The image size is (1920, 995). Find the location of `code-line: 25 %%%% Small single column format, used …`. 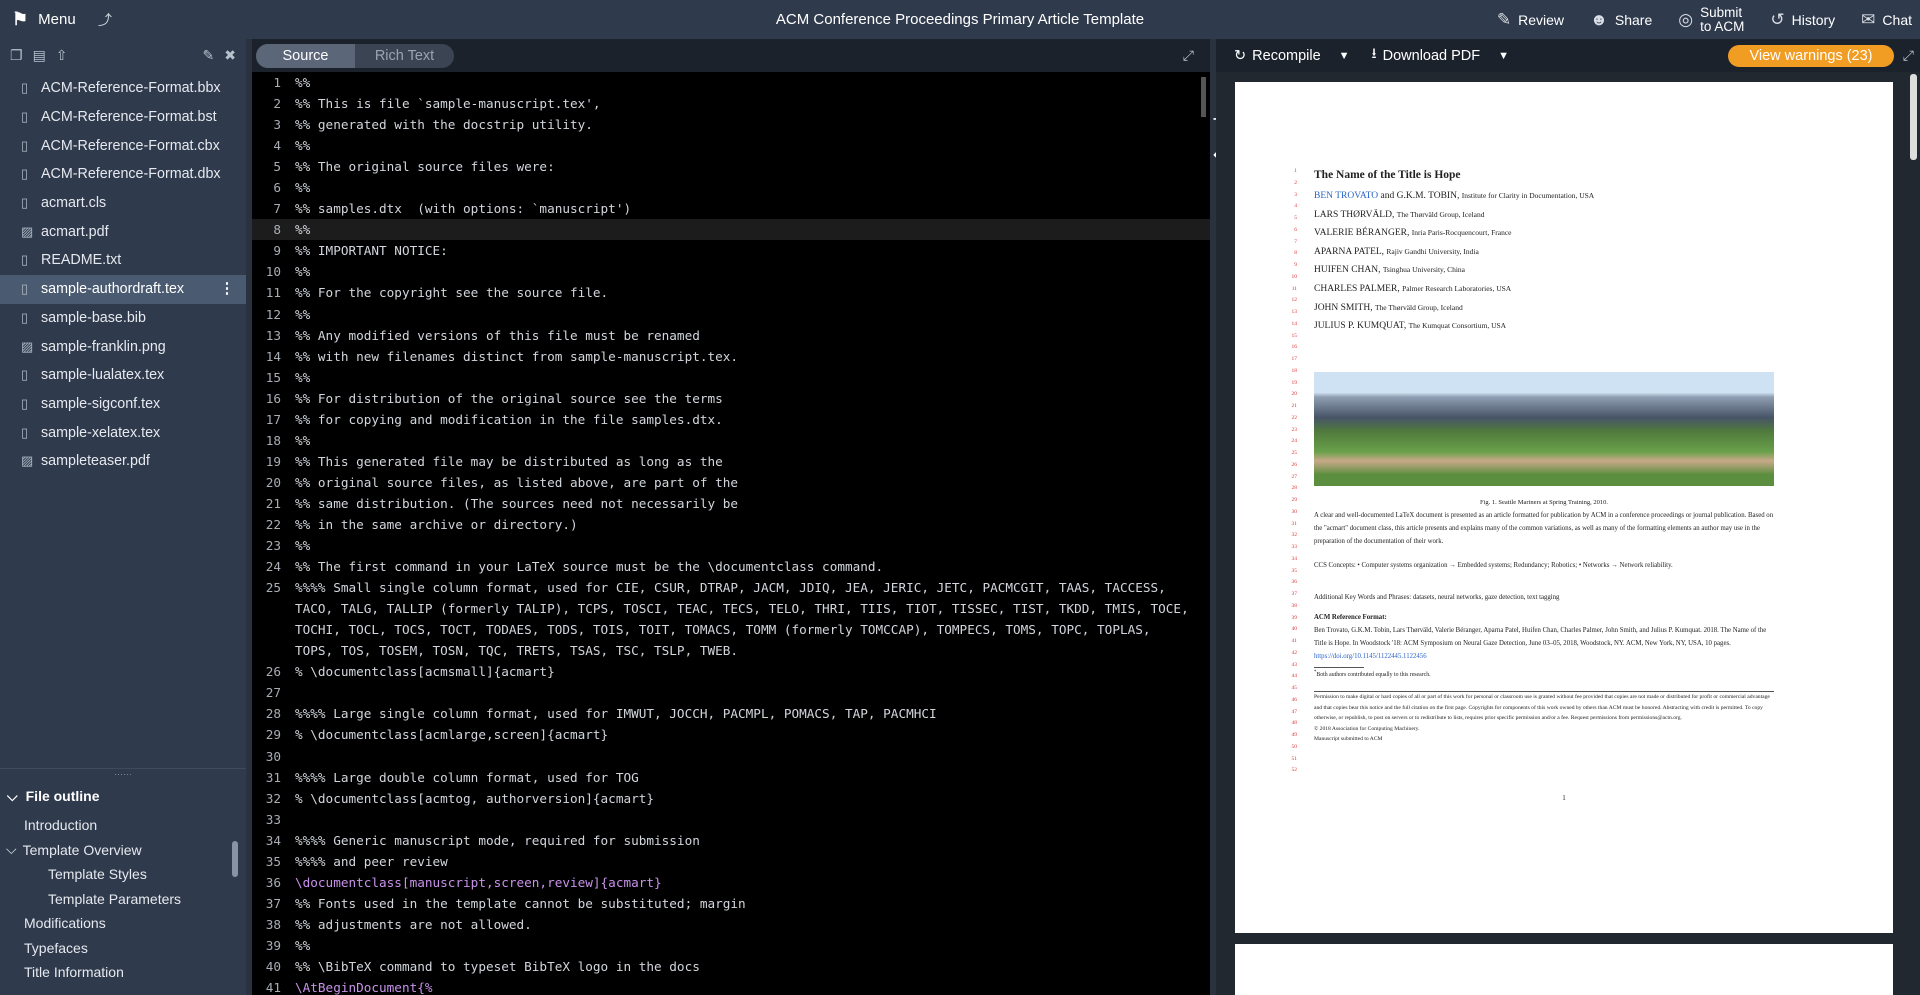

code-line: 25 %%%% Small single column format, used … is located at coordinates (731, 619).